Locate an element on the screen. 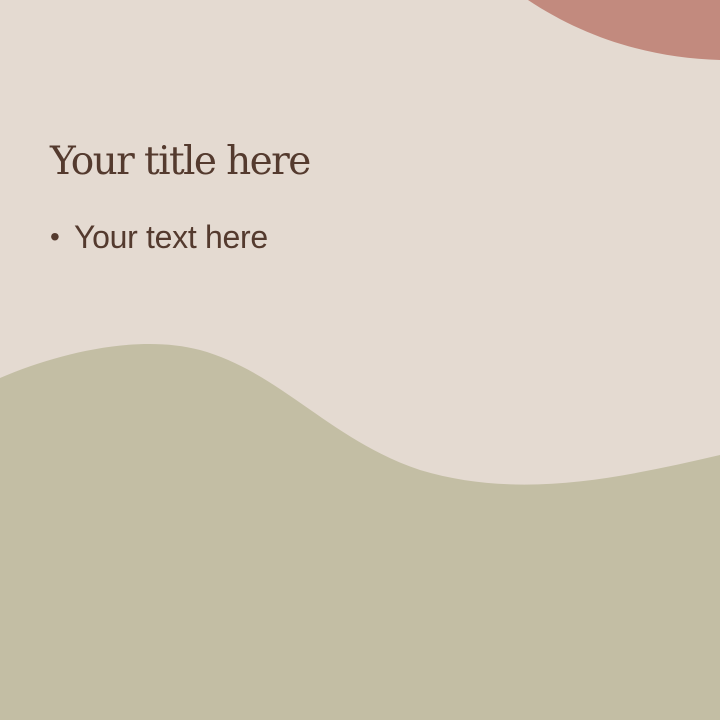  bullet-item: • Your text here is located at coordinates (159, 237).